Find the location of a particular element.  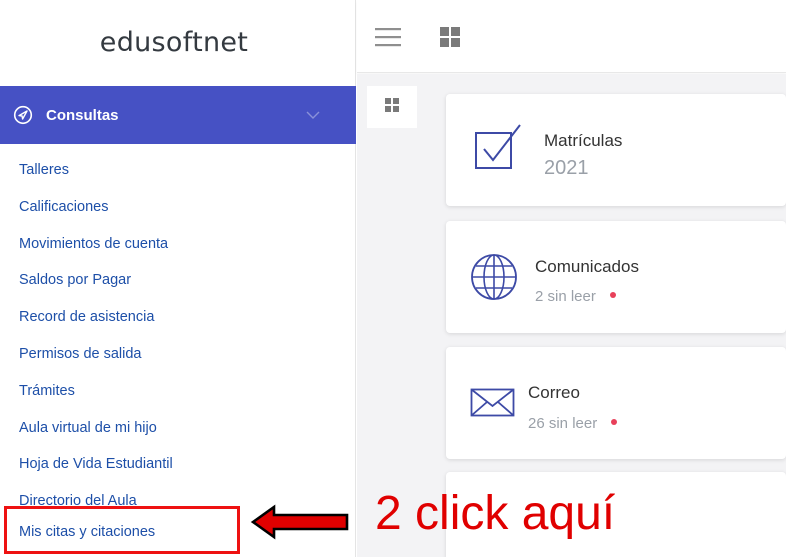

checkbox-icon is located at coordinates (498, 147).